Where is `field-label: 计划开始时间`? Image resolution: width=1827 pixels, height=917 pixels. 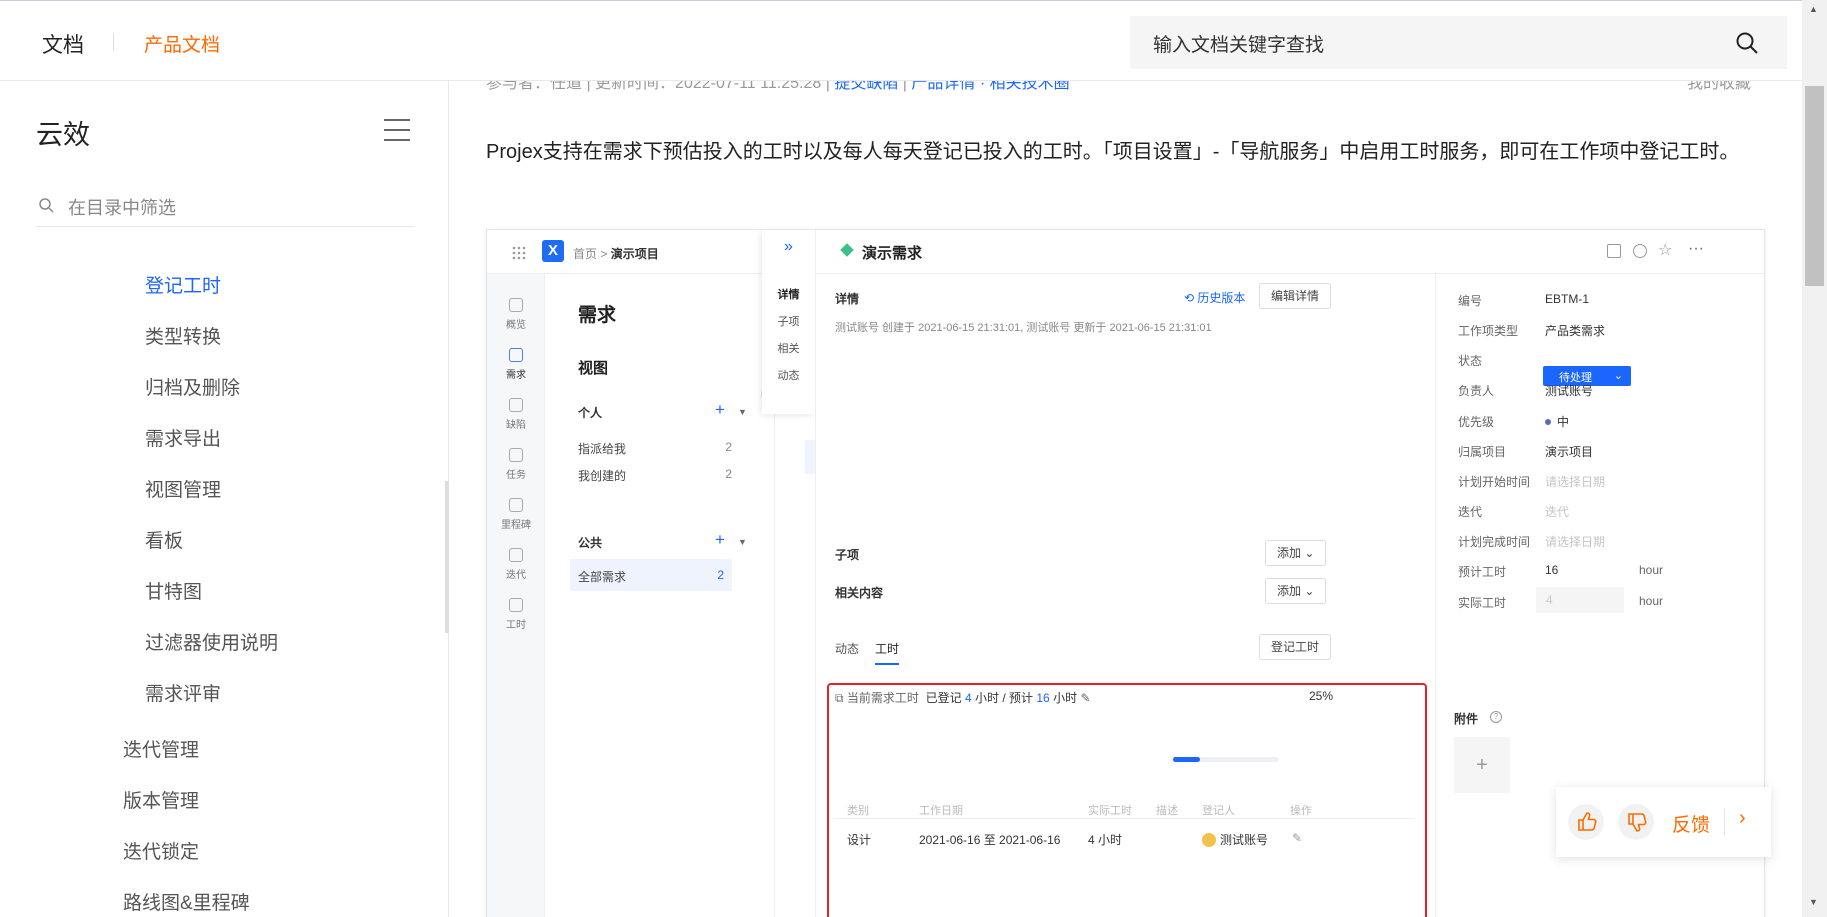 field-label: 计划开始时间 is located at coordinates (1494, 482).